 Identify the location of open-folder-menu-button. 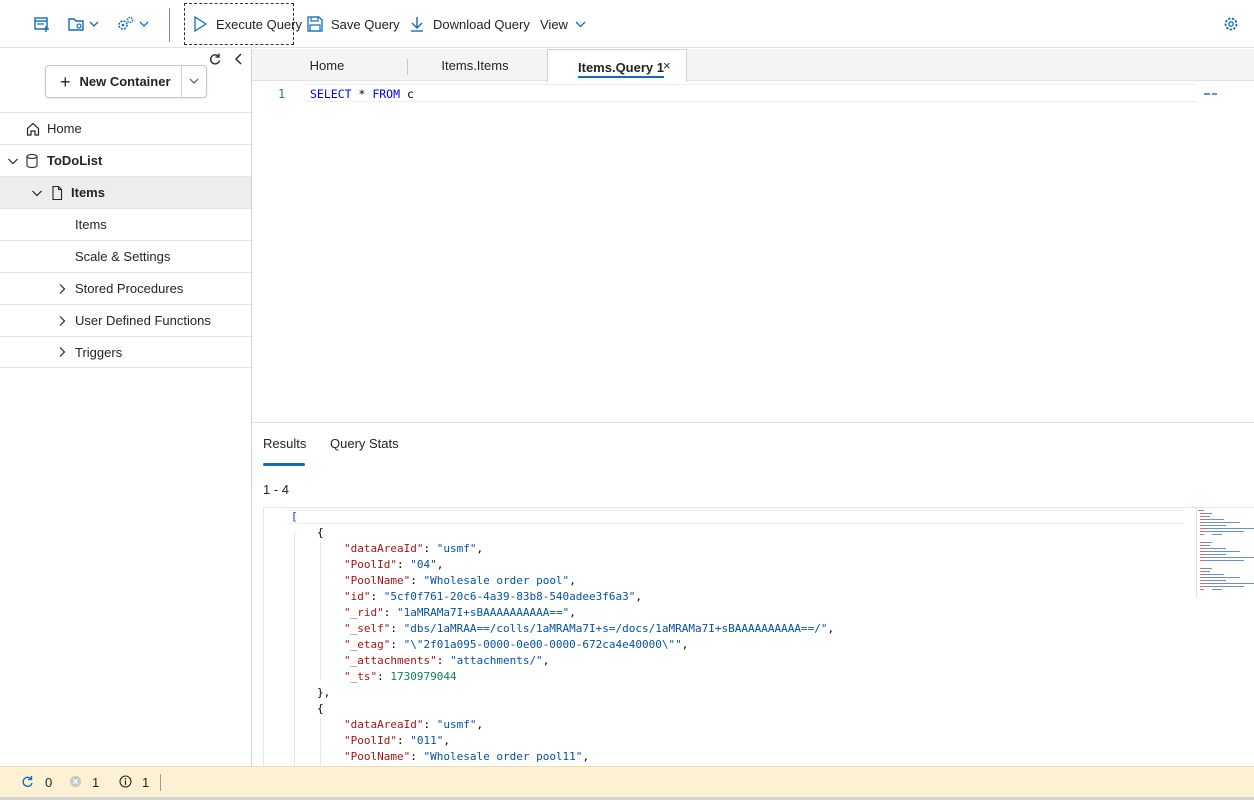
(82, 24).